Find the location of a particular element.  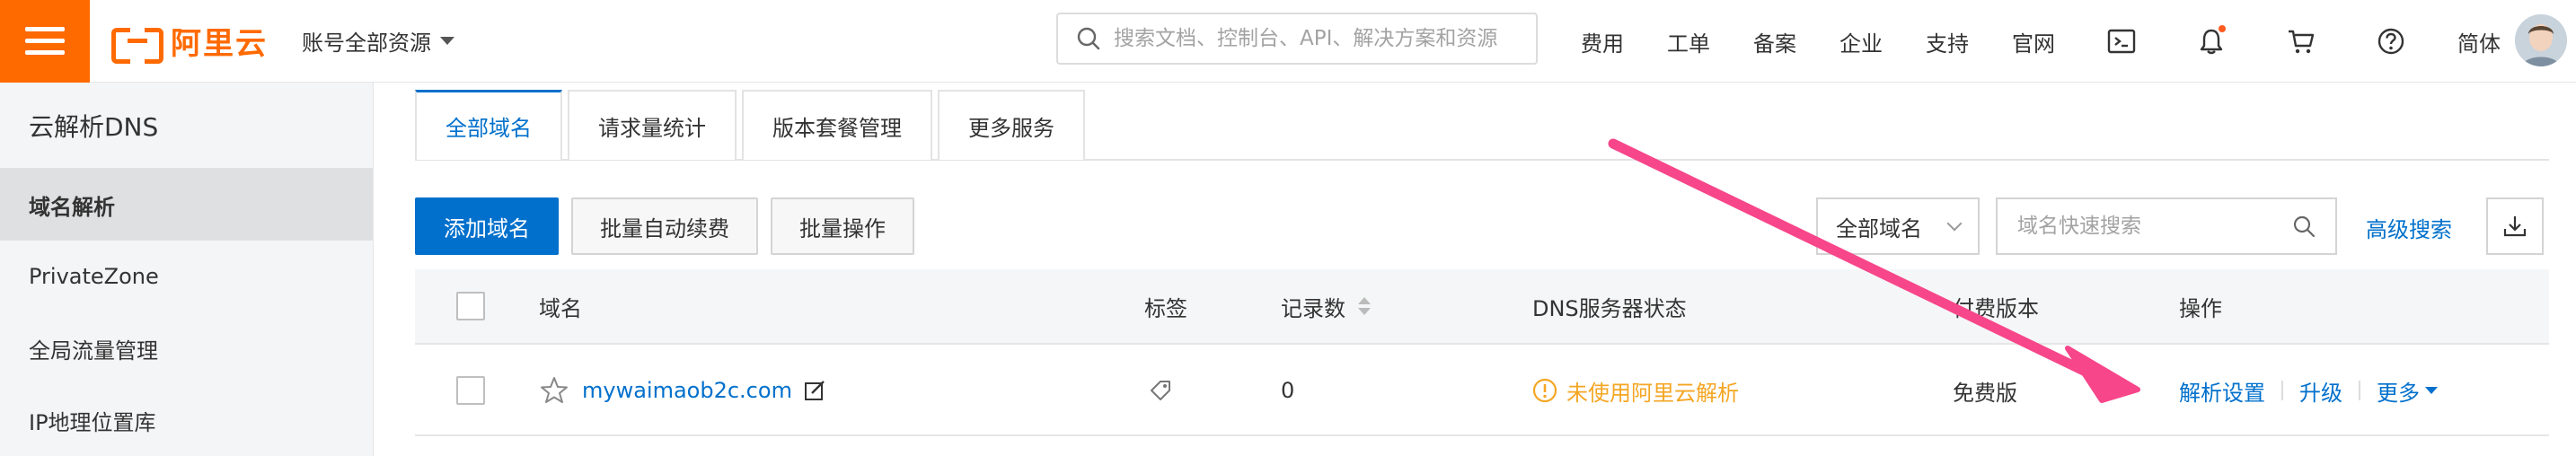

column-header-version: 付费版本 is located at coordinates (1996, 308).